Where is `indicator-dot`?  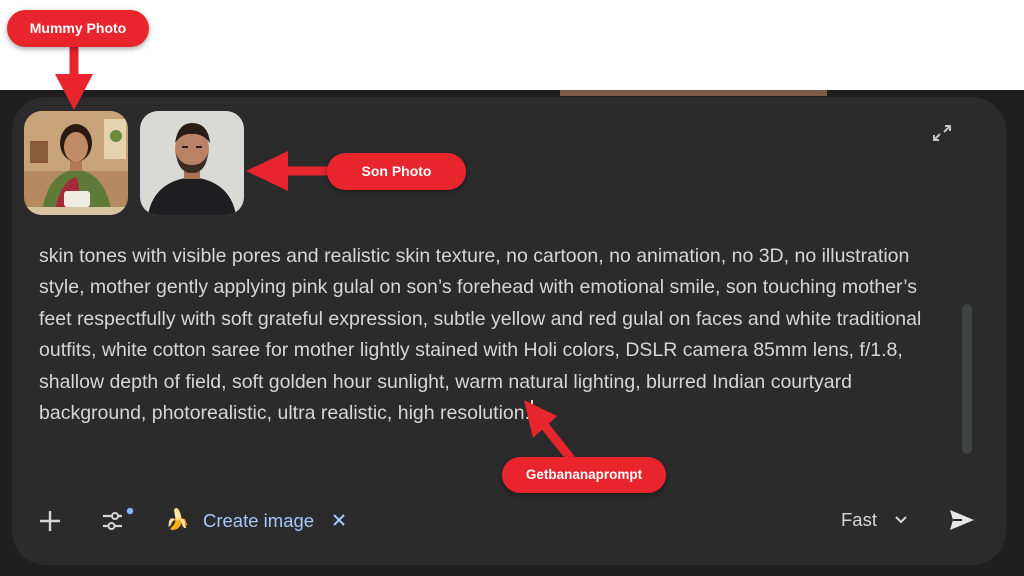 indicator-dot is located at coordinates (130, 511).